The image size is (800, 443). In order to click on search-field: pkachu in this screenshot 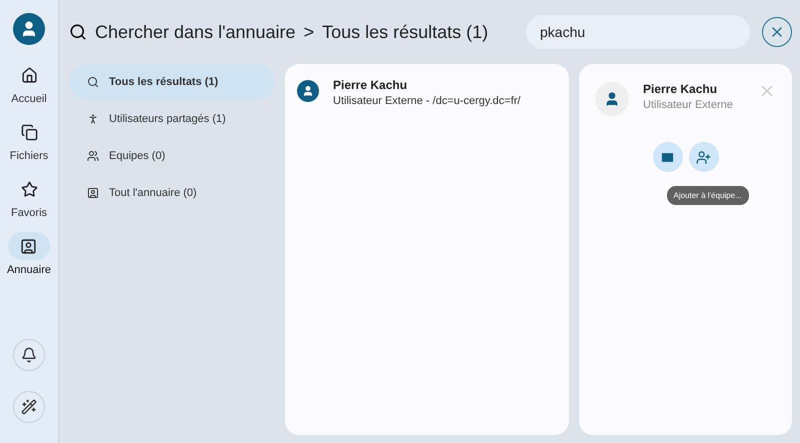, I will do `click(638, 32)`.